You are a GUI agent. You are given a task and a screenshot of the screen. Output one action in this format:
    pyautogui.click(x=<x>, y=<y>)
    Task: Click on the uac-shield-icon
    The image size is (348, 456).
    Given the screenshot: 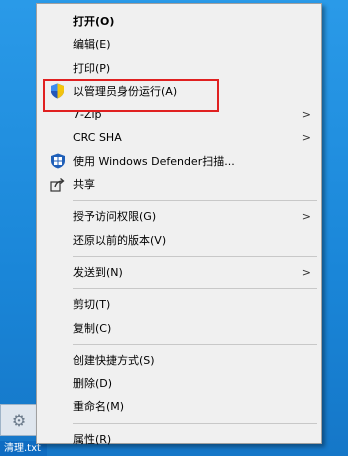 What is the action you would take?
    pyautogui.click(x=57, y=91)
    